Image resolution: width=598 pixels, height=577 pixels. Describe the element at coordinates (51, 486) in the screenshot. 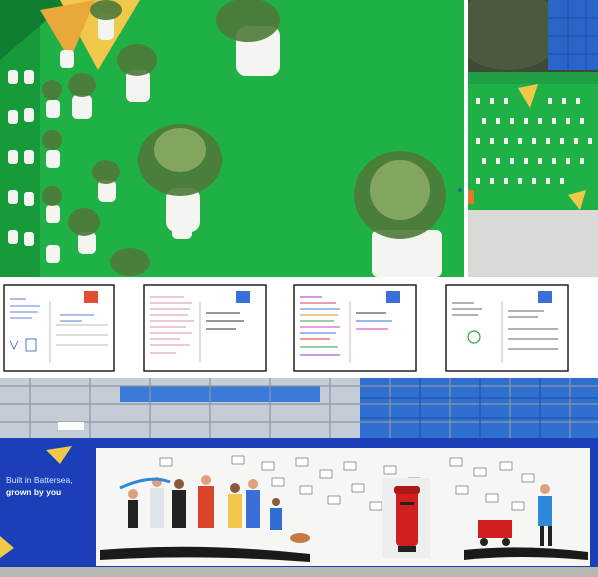

I see `hoarding-slogan: Built in Battersea, grown by you` at that location.